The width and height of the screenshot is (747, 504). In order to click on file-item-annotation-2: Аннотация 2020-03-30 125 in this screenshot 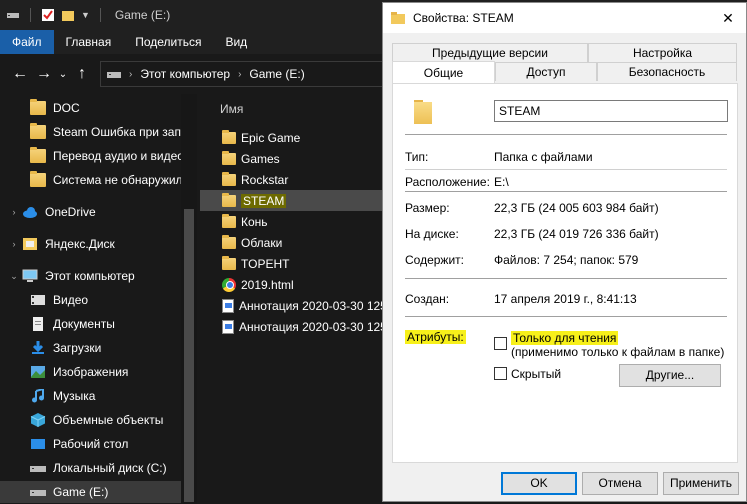, I will do `click(291, 326)`.